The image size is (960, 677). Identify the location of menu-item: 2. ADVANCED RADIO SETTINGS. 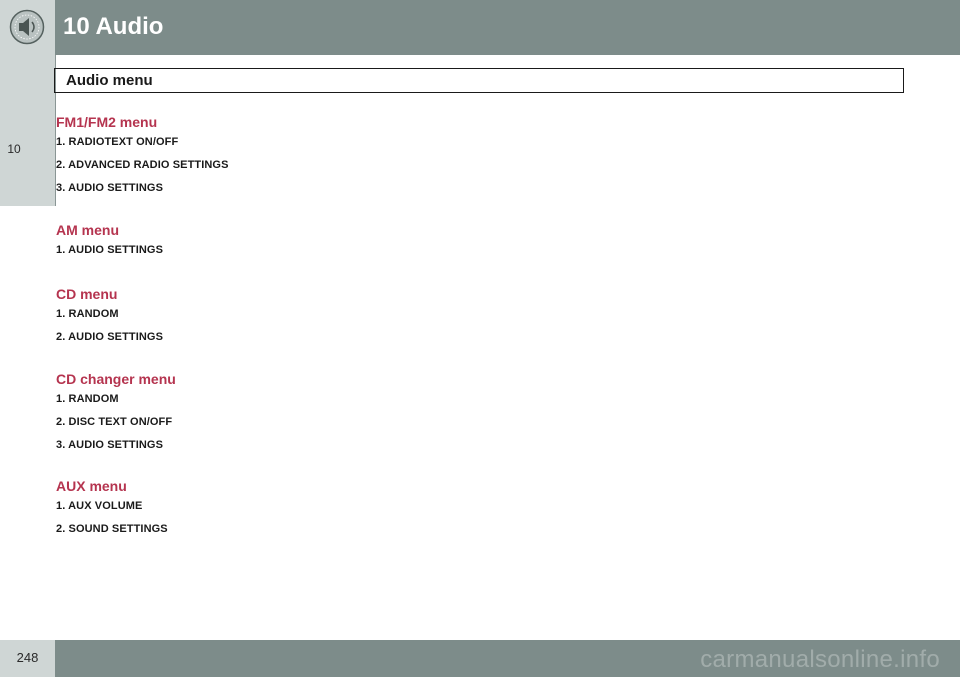
(142, 165).